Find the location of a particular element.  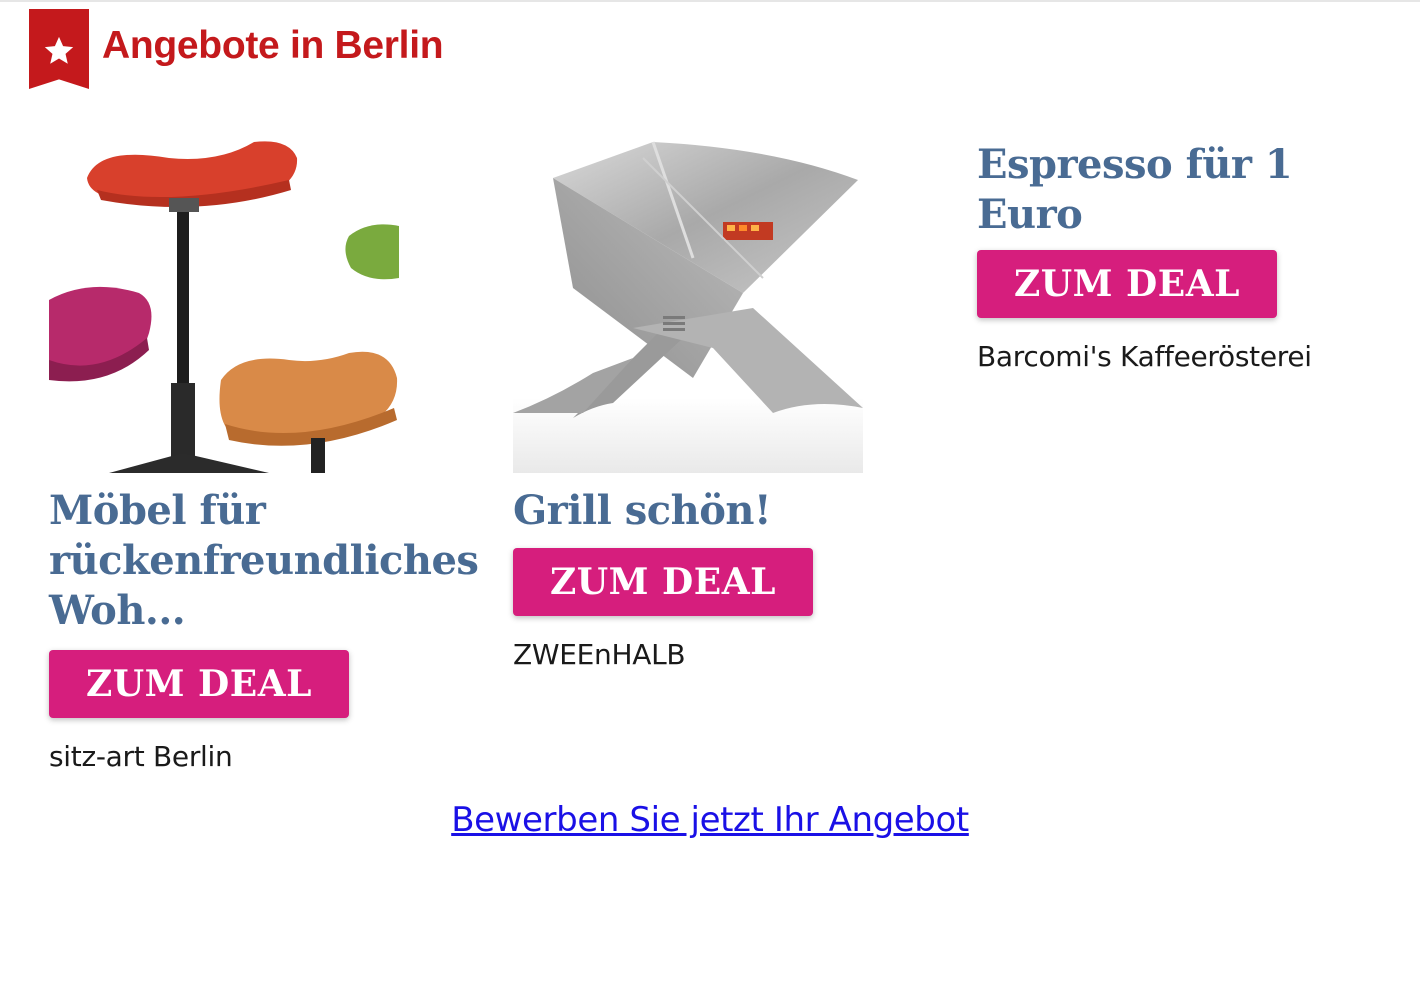

deal-title: Espresso für 1 Euro is located at coordinates (1192, 190).